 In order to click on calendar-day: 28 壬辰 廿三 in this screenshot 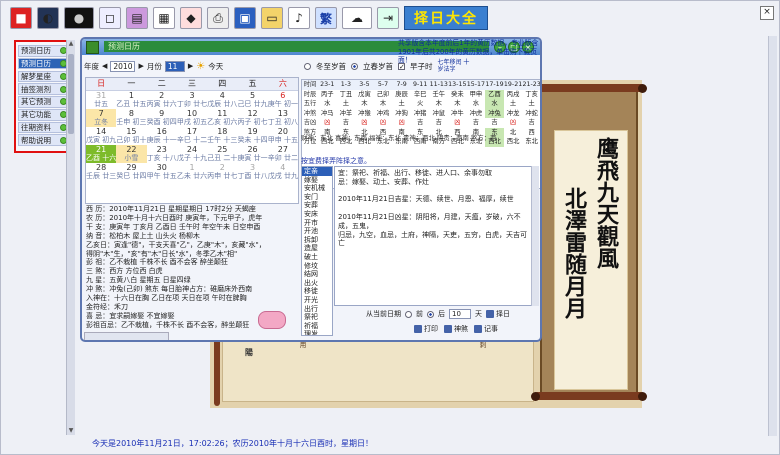, I will do `click(101, 172)`.